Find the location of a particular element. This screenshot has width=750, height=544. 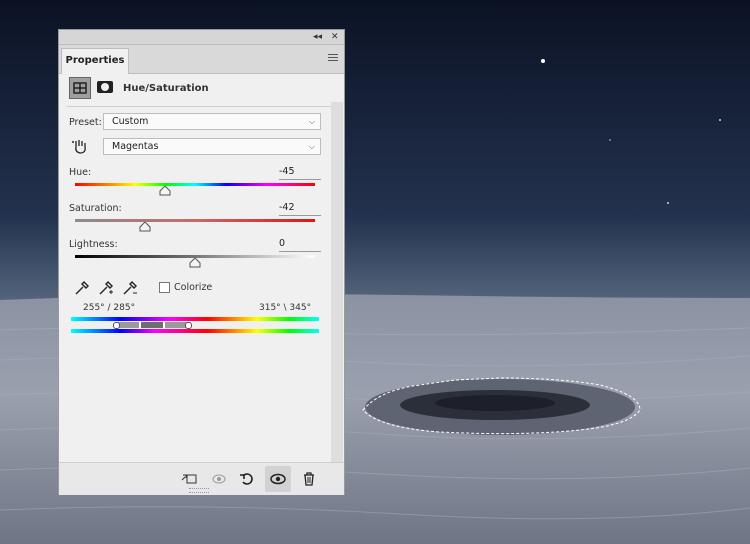

divider is located at coordinates (200, 106).